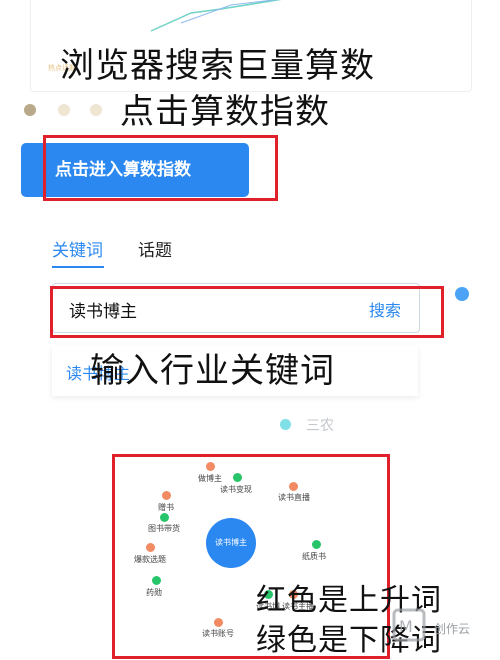 The width and height of the screenshot is (500, 660). Describe the element at coordinates (452, 629) in the screenshot. I see `watermark-text: 创作云` at that location.